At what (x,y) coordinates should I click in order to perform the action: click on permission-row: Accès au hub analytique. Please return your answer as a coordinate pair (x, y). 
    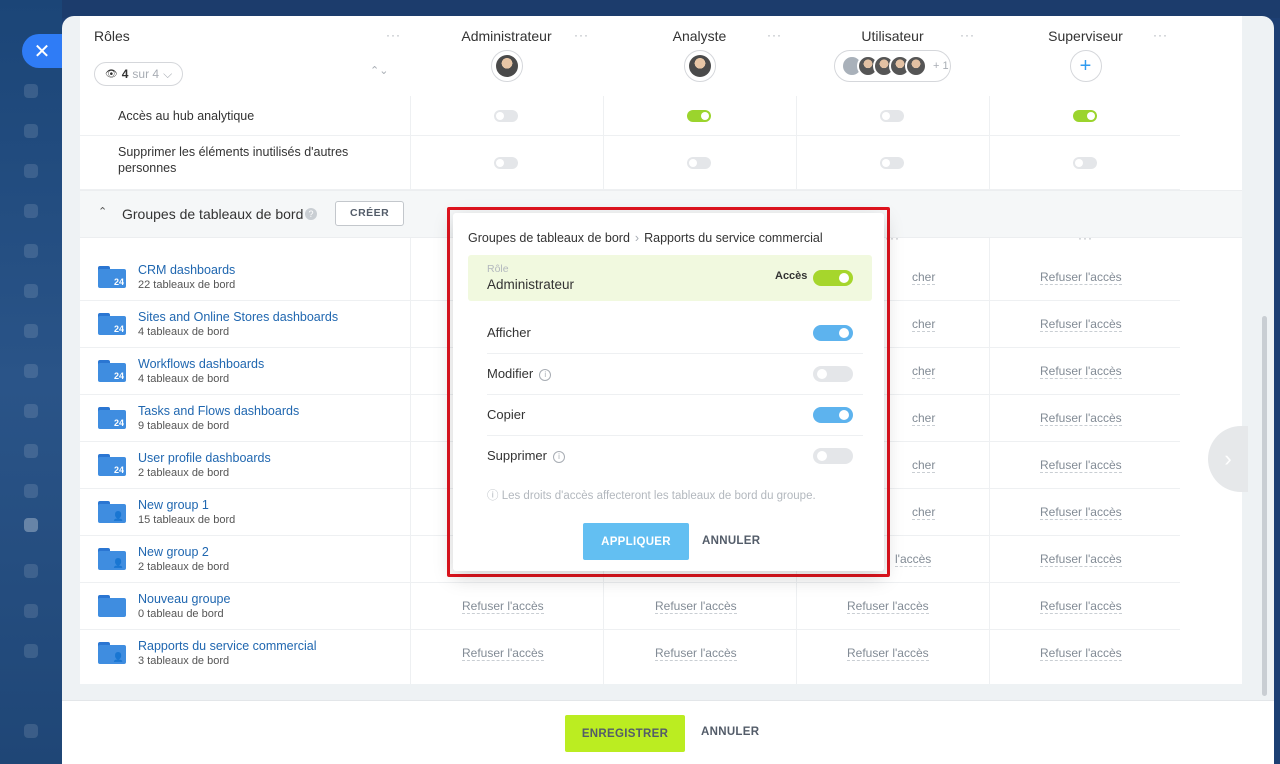
    Looking at the image, I should click on (630, 116).